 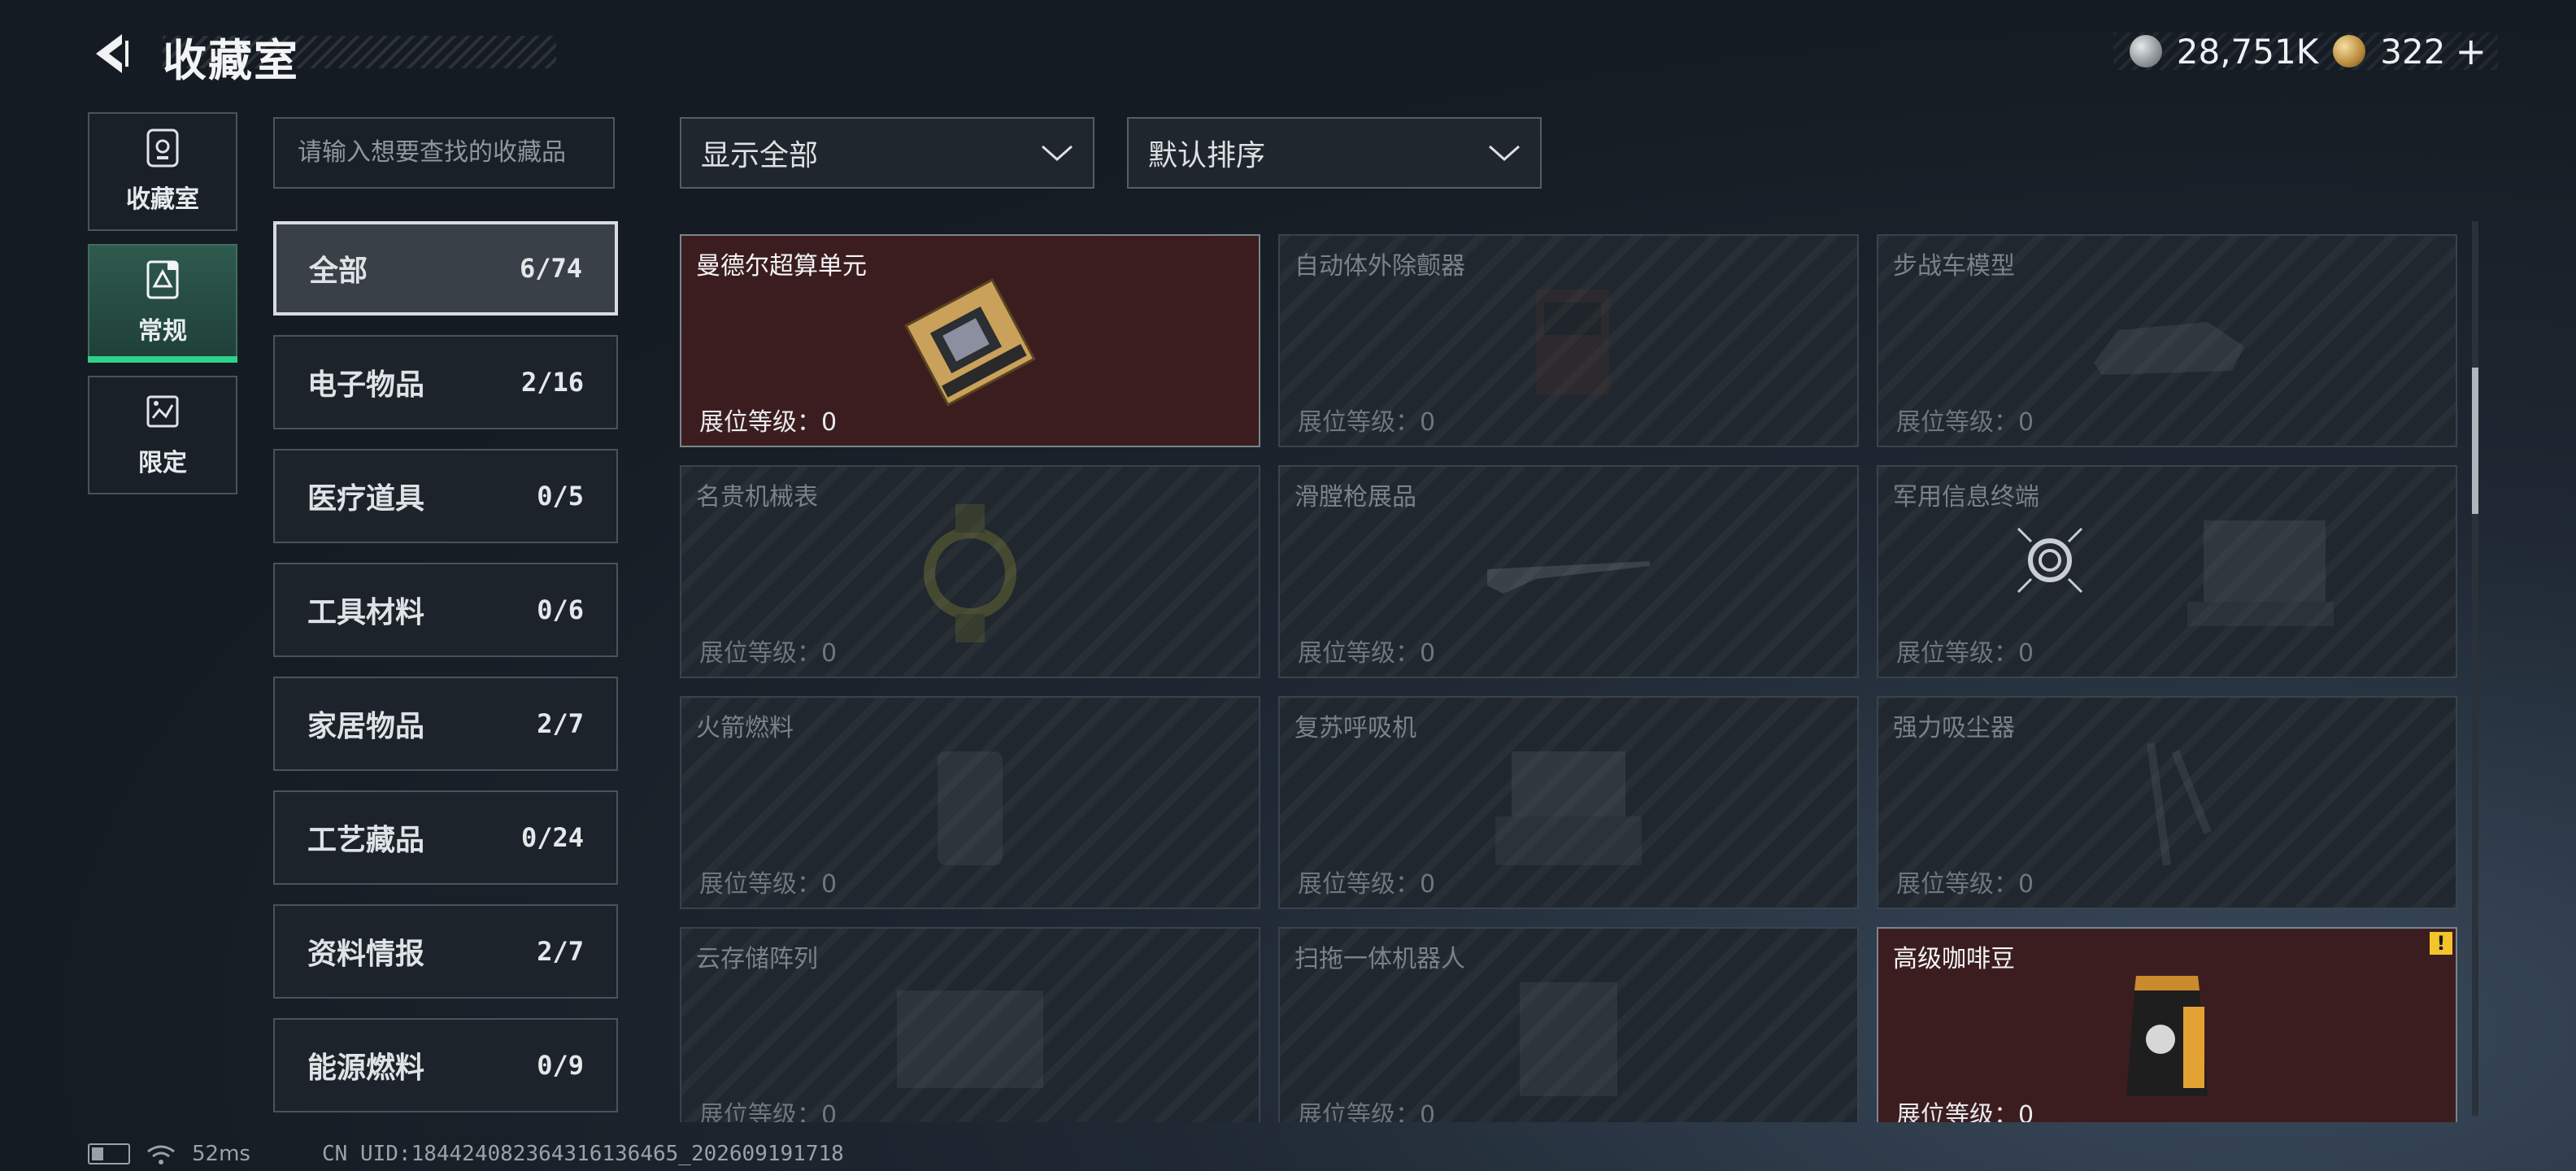 What do you see at coordinates (163, 412) in the screenshot?
I see `limited-icon` at bounding box center [163, 412].